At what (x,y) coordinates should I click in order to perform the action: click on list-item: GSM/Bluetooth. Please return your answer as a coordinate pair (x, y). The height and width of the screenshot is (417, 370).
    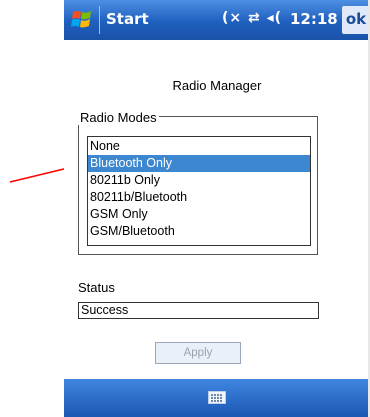
    Looking at the image, I should click on (199, 231).